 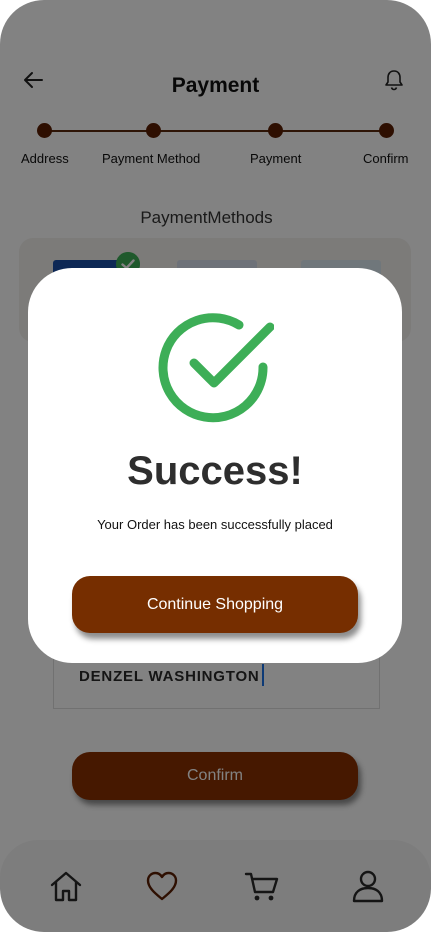 What do you see at coordinates (216, 368) in the screenshot?
I see `success-check-icon` at bounding box center [216, 368].